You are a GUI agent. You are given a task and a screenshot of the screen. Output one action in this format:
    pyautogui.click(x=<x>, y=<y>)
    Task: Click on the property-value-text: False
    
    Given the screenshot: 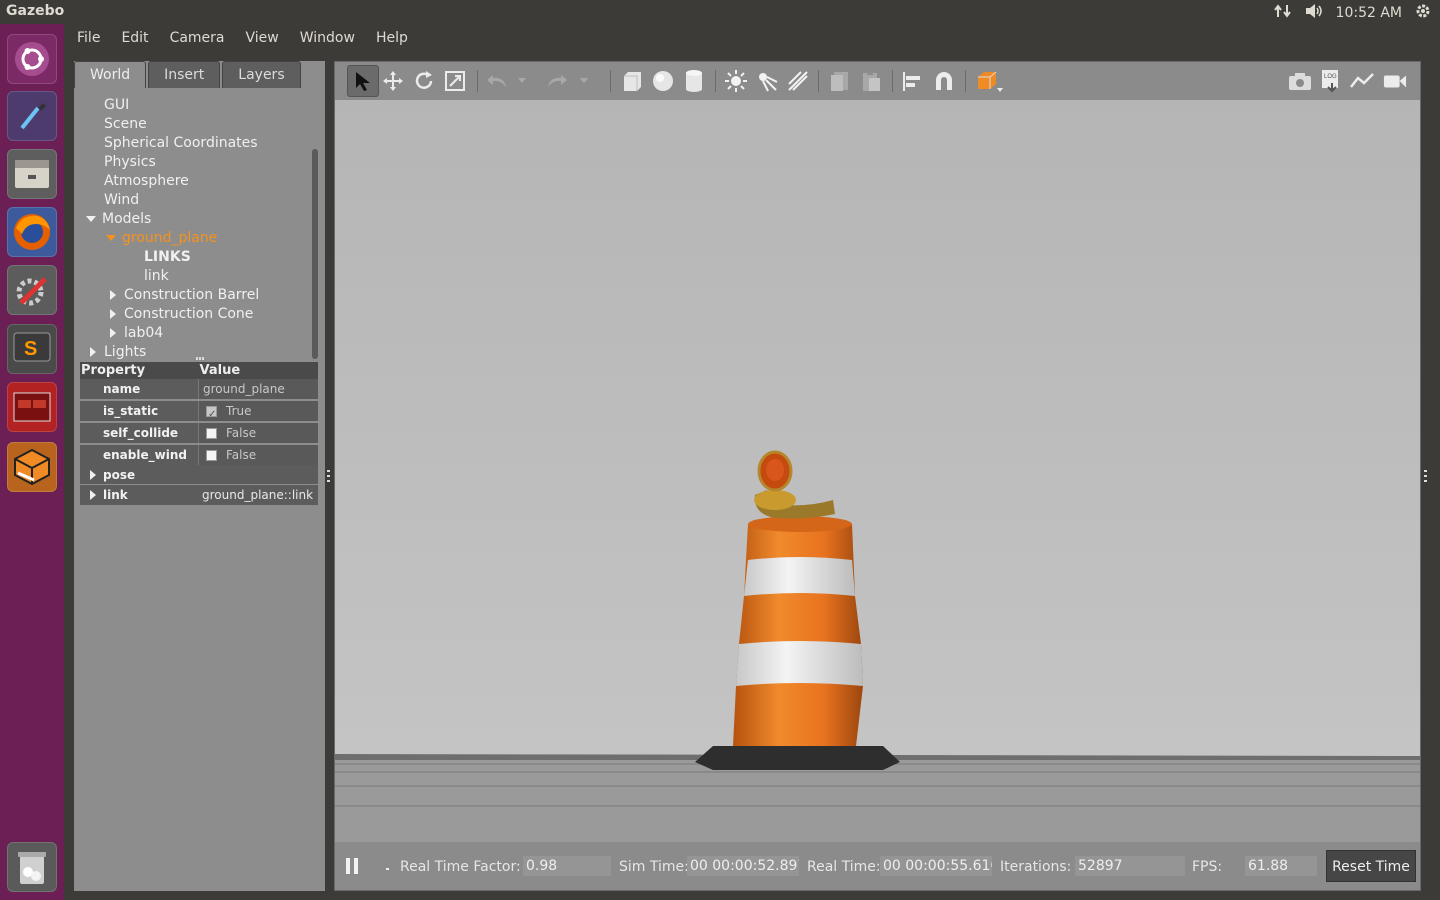 What is the action you would take?
    pyautogui.click(x=241, y=433)
    